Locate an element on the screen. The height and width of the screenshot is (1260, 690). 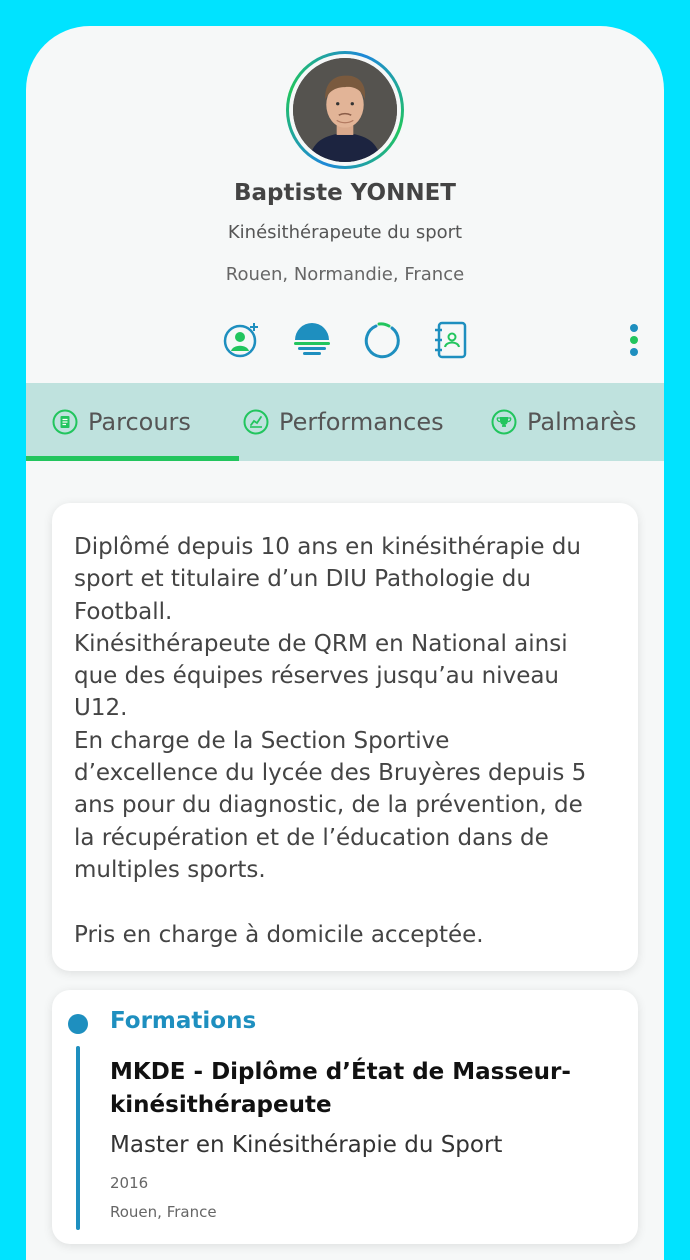
contact-book-button is located at coordinates (450, 340).